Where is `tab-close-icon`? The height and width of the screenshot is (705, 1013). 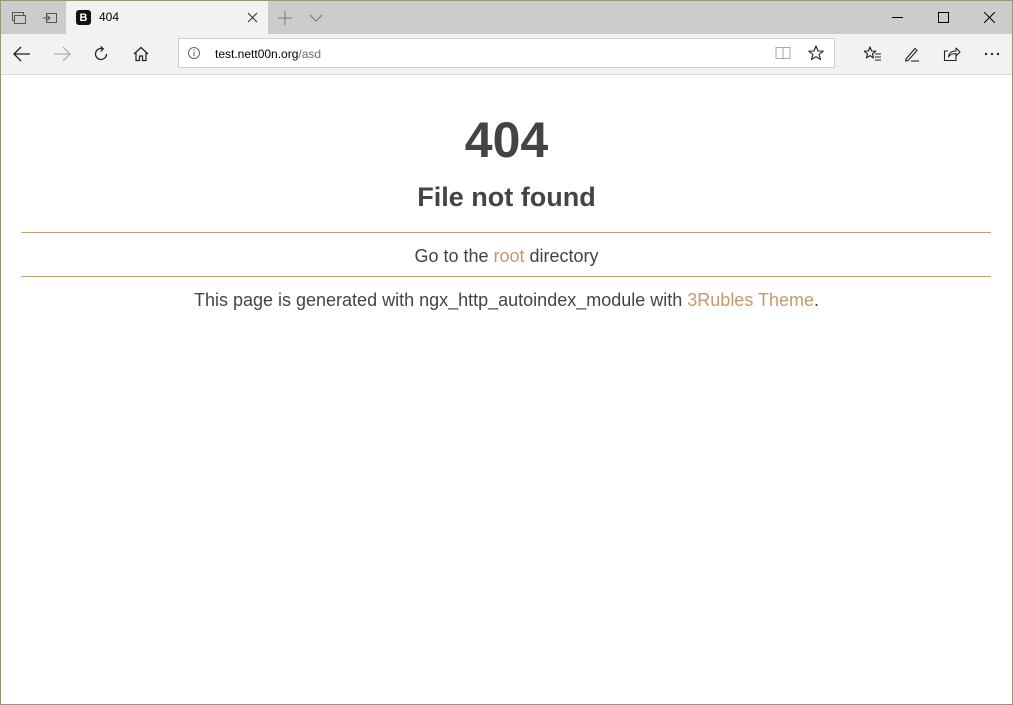
tab-close-icon is located at coordinates (252, 17).